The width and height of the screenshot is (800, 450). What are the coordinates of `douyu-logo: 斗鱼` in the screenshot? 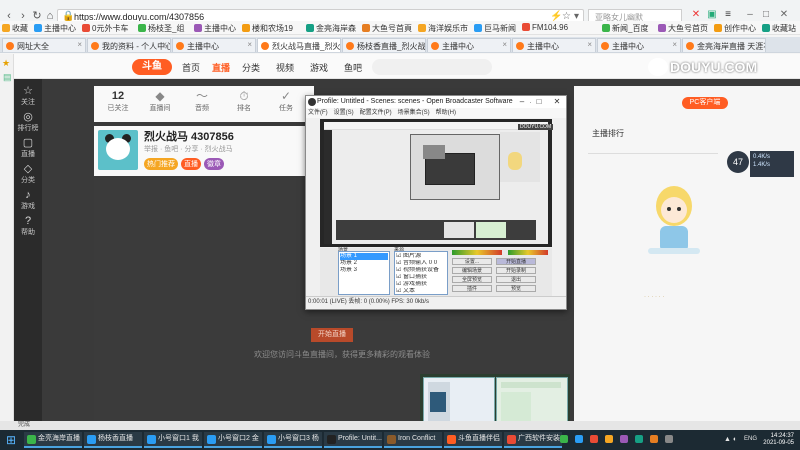 It's located at (152, 67).